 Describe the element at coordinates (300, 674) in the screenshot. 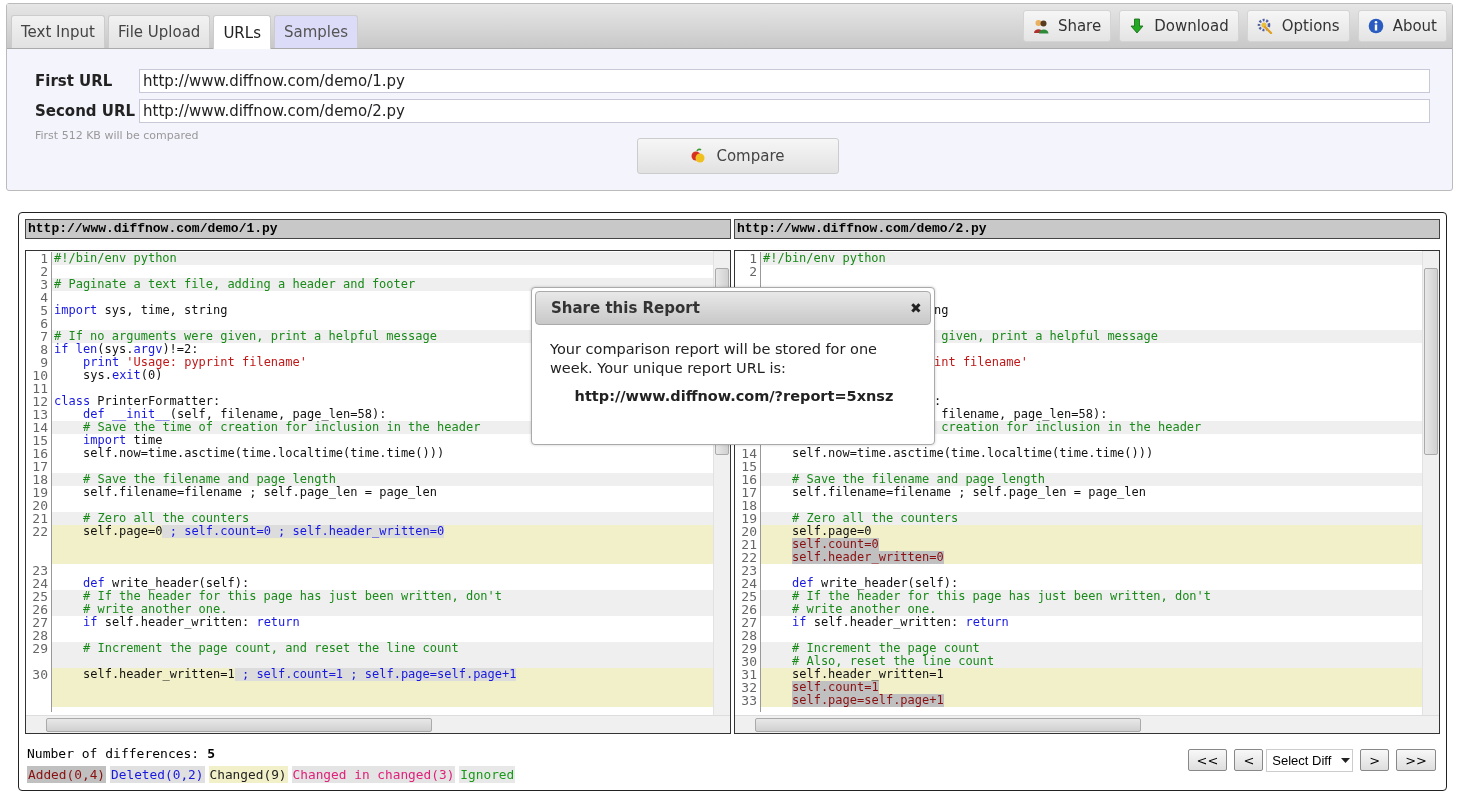

I see `code-line: self.header_written=1 ; self.count=1 ; self.page=self.page+1` at that location.